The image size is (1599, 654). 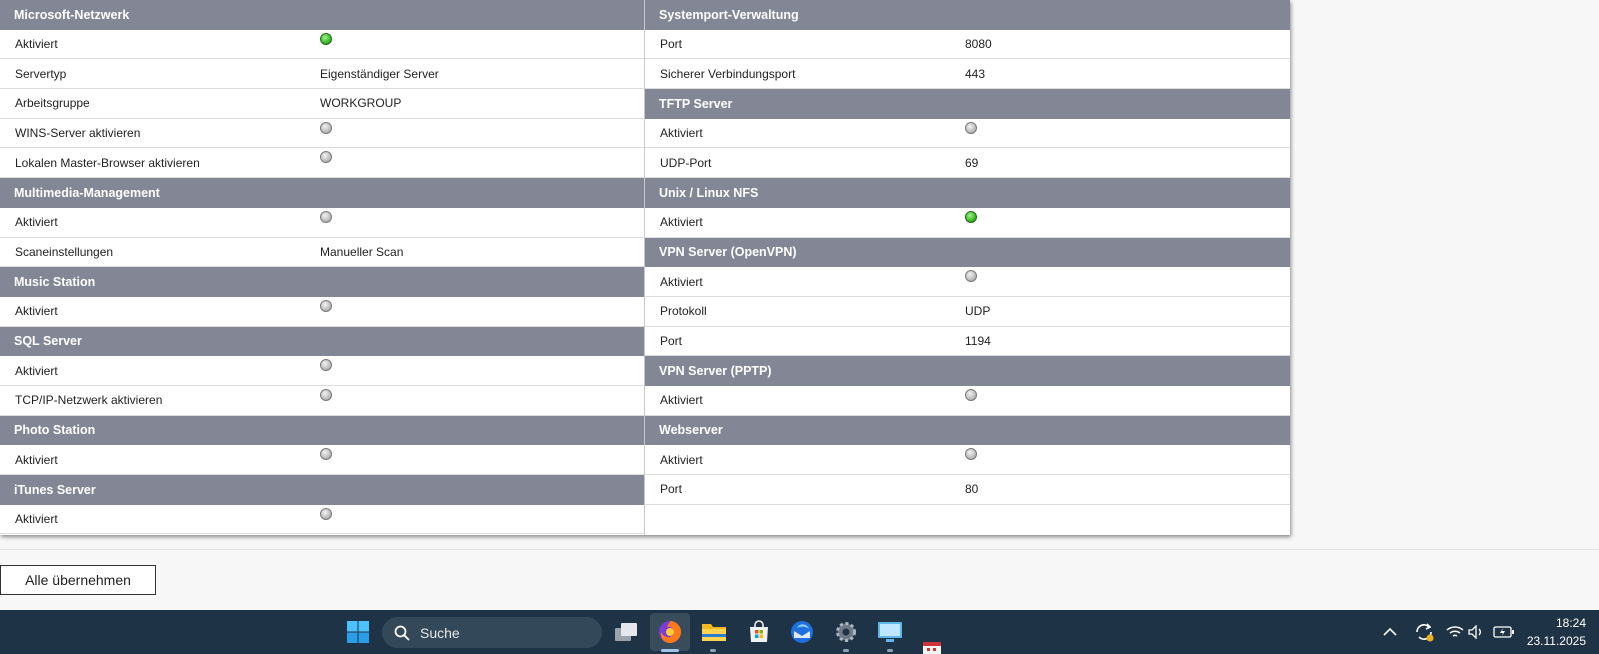 I want to click on setting-row: Port 8080, so click(x=967, y=44).